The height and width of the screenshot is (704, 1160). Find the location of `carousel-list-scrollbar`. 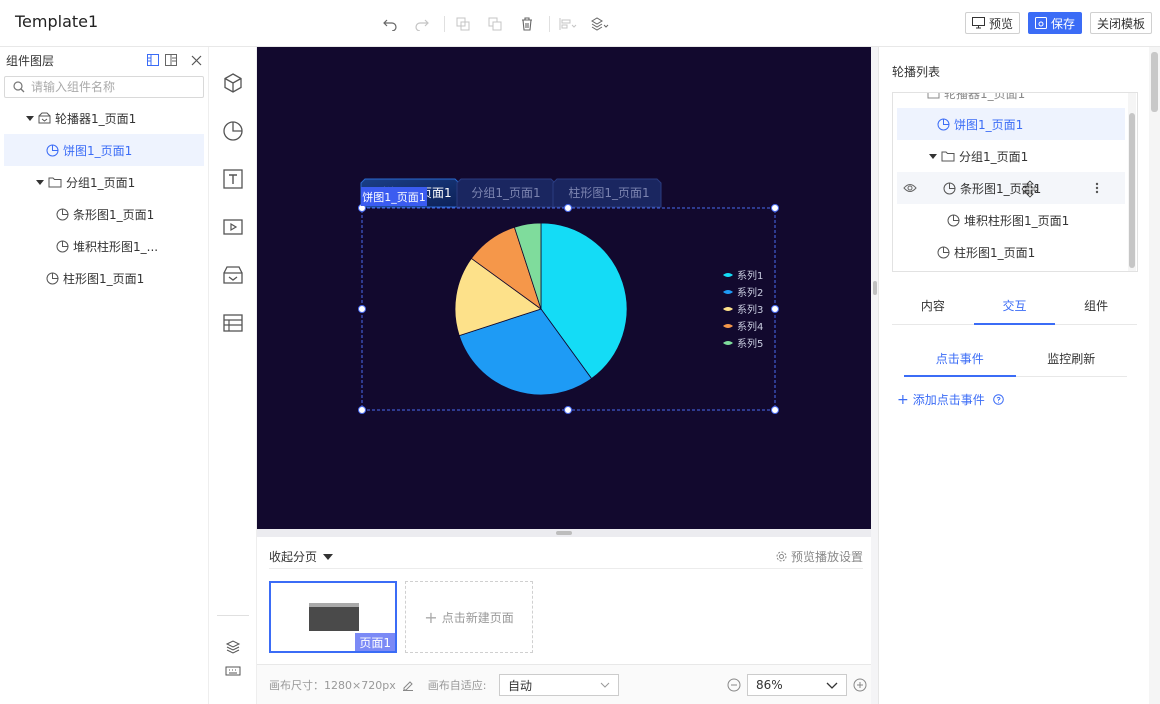

carousel-list-scrollbar is located at coordinates (1132, 182).